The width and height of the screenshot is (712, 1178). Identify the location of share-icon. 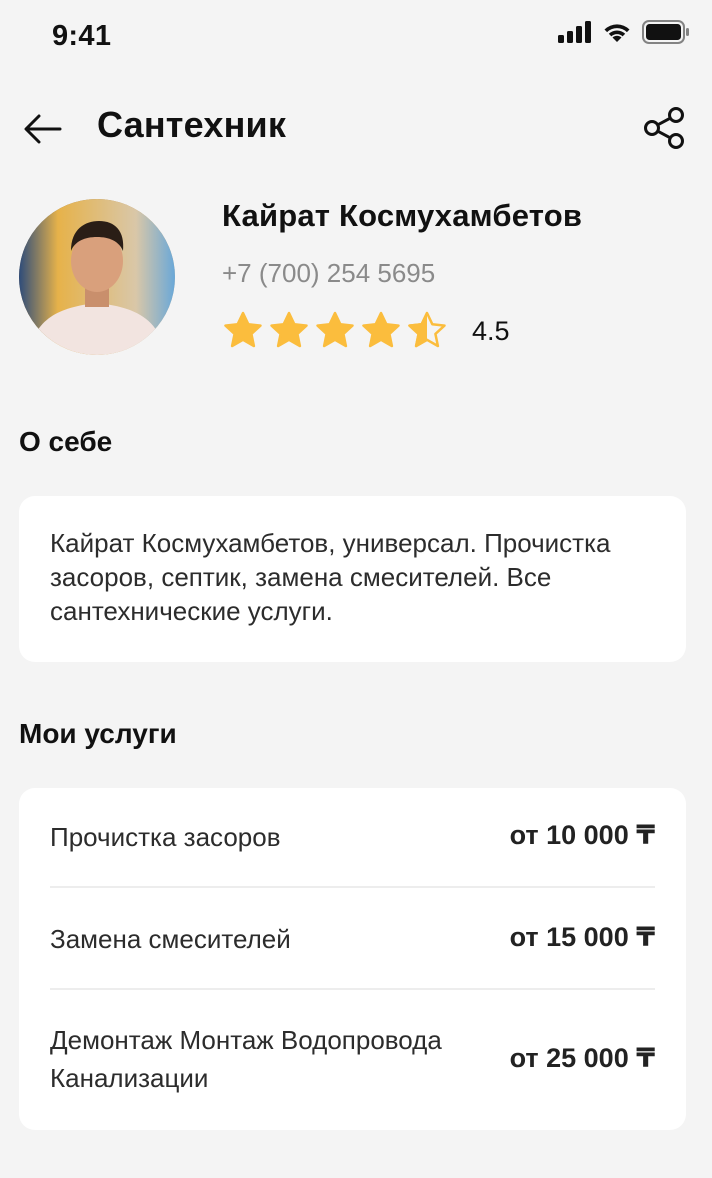
(664, 128).